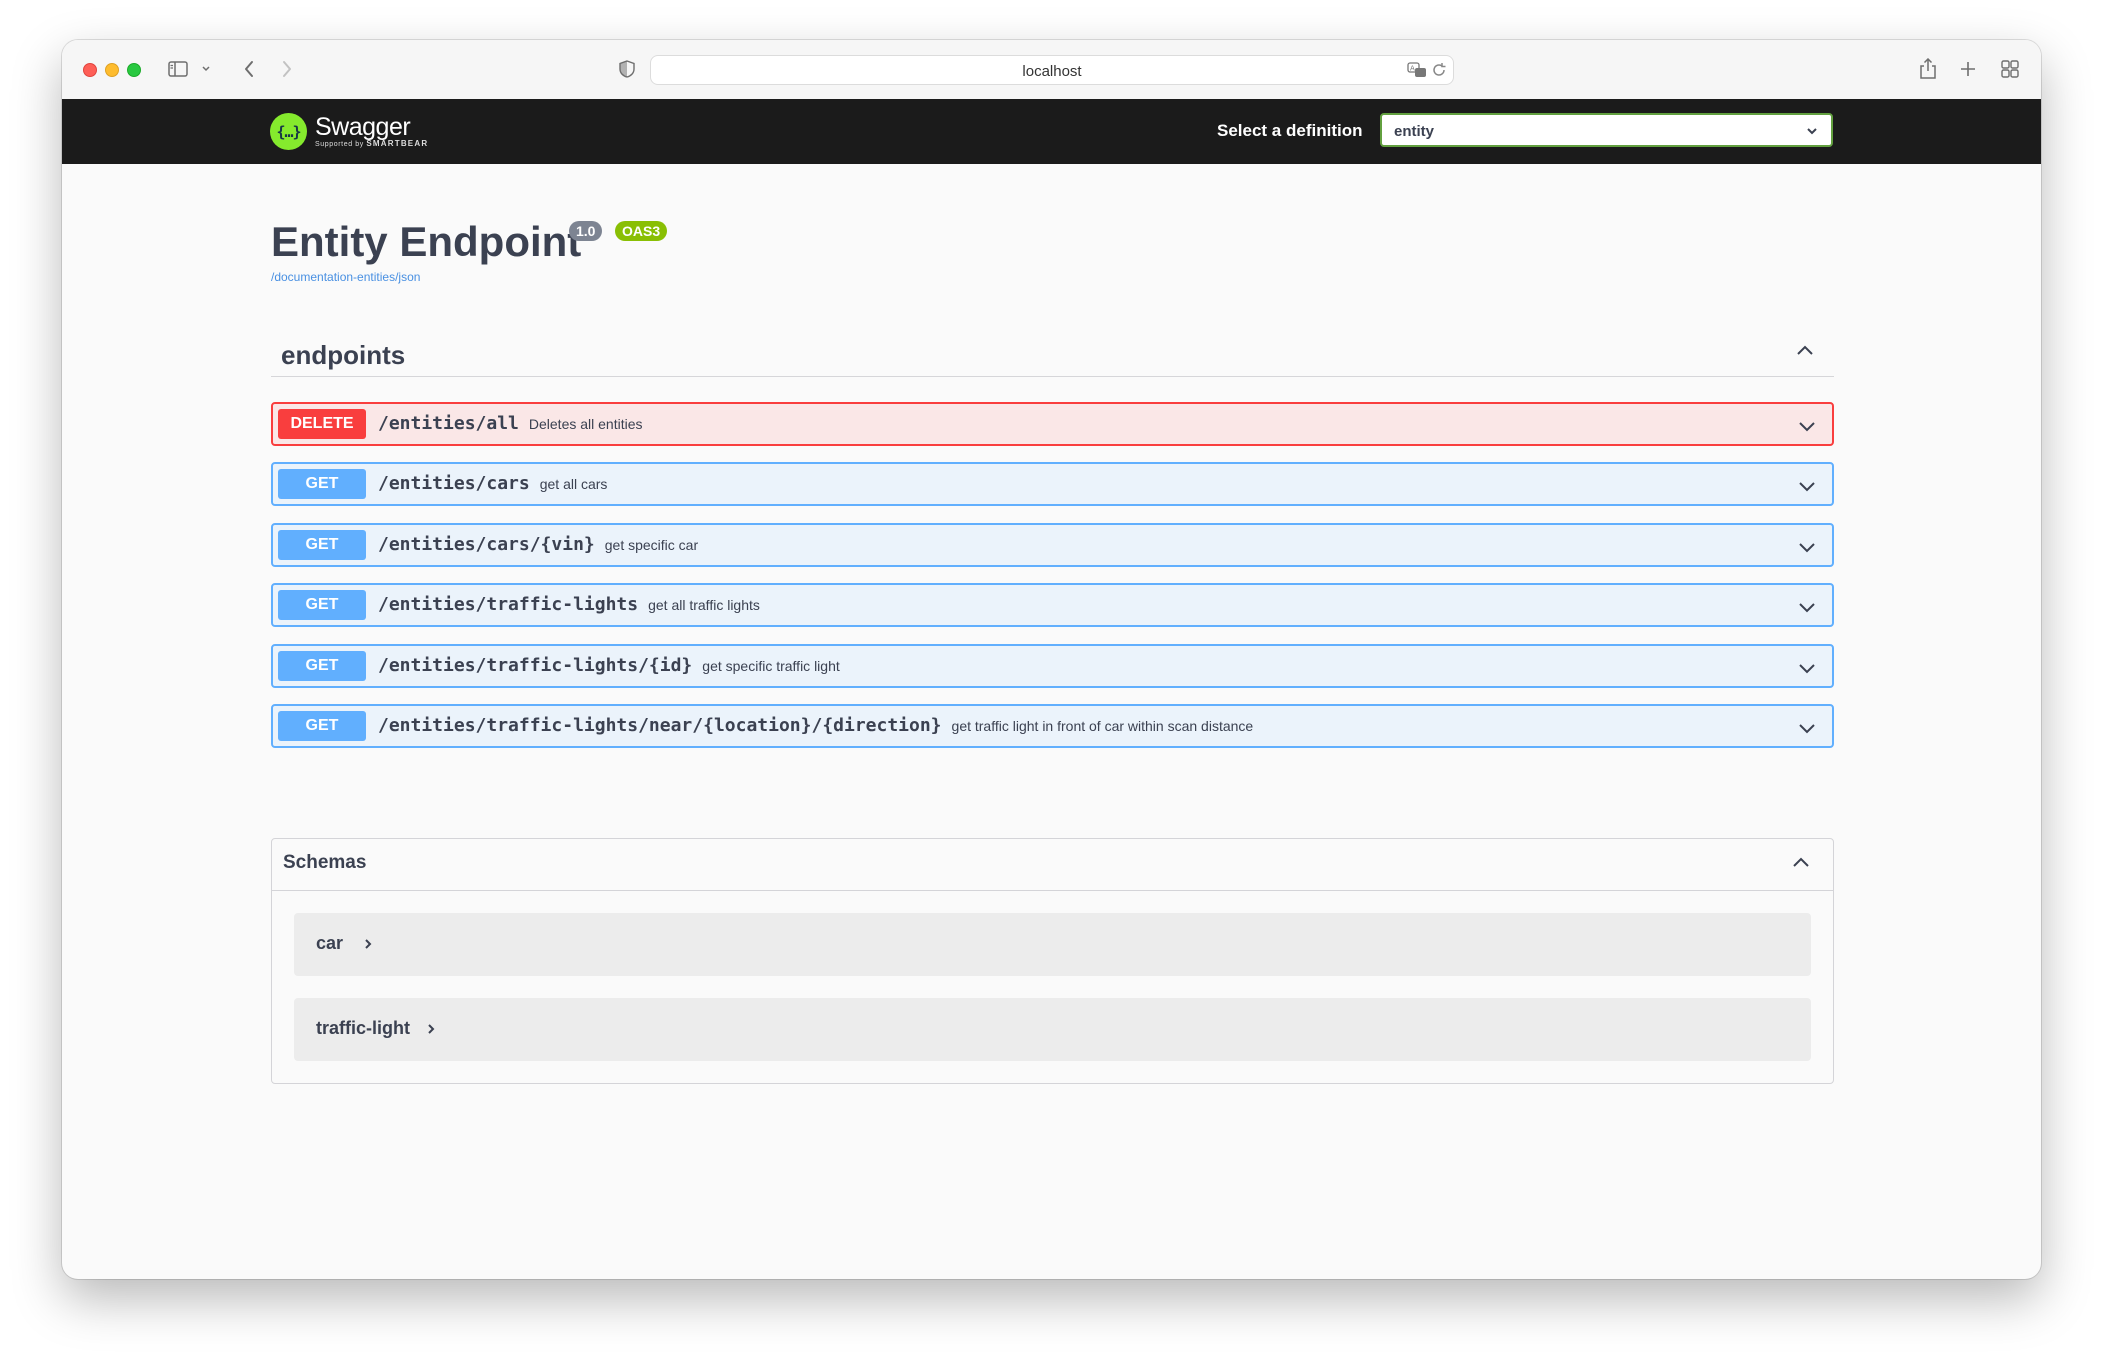  Describe the element at coordinates (288, 131) in the screenshot. I see `swagger-logo-icon: {…}` at that location.